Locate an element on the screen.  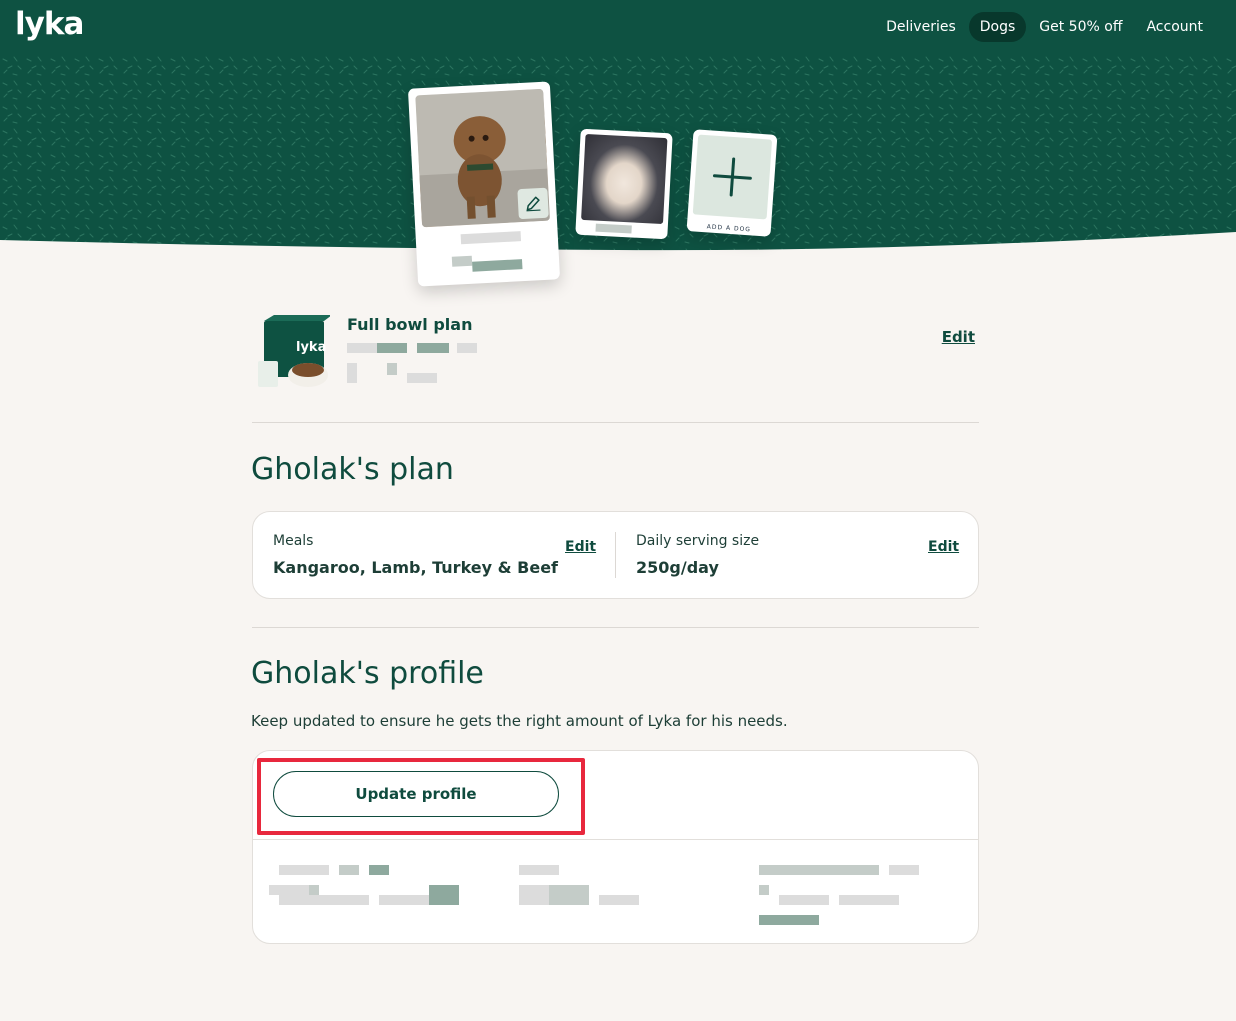
add-dog-tile is located at coordinates (732, 177).